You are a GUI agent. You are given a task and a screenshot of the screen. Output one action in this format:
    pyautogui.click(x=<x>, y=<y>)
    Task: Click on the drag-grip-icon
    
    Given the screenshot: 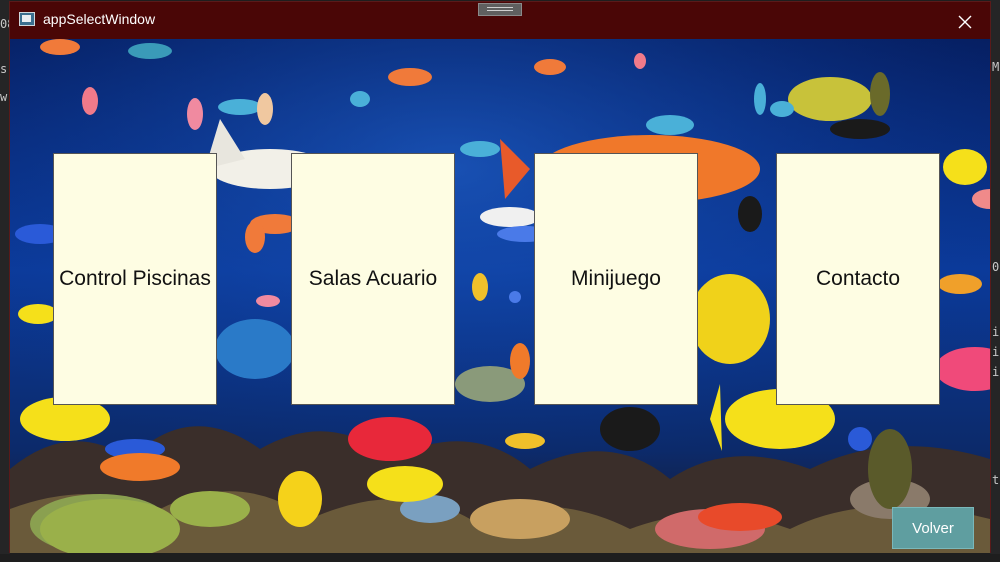 What is the action you would take?
    pyautogui.click(x=500, y=9)
    